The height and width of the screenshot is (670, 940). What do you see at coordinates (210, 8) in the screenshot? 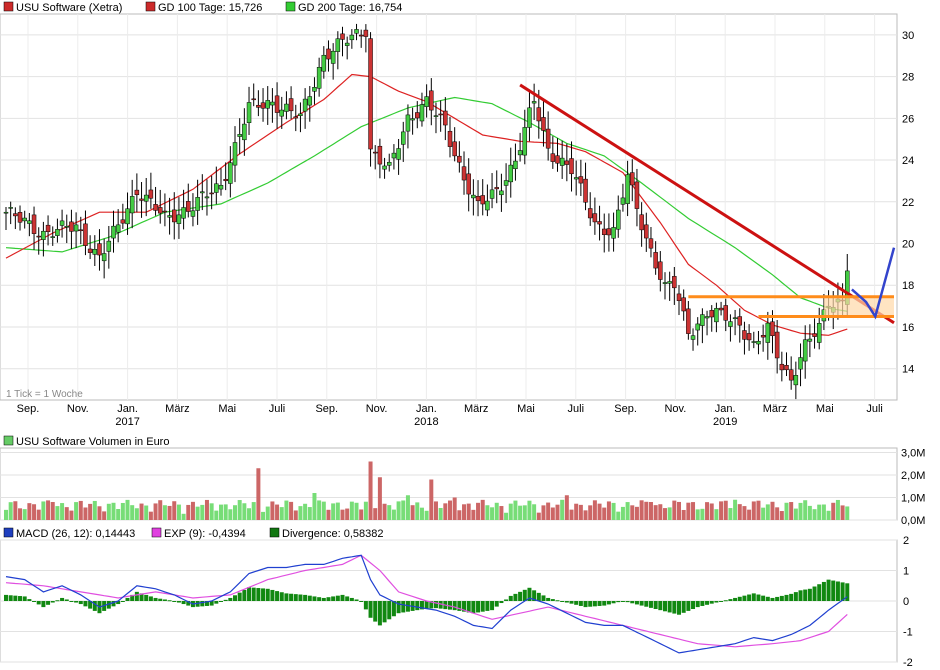
I see `legend-label-gd100: GD 100 Tage: 15,726` at bounding box center [210, 8].